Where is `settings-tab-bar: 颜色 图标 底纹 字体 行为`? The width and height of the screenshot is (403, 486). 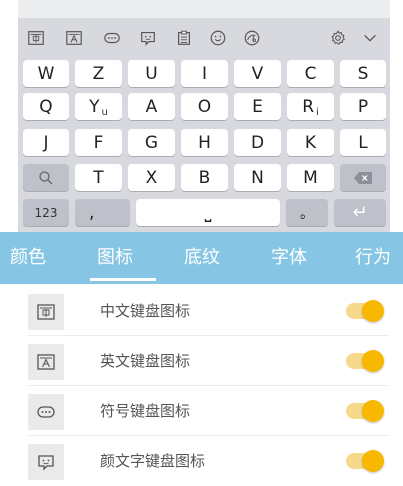
settings-tab-bar: 颜色 图标 底纹 字体 行为 is located at coordinates (201, 258).